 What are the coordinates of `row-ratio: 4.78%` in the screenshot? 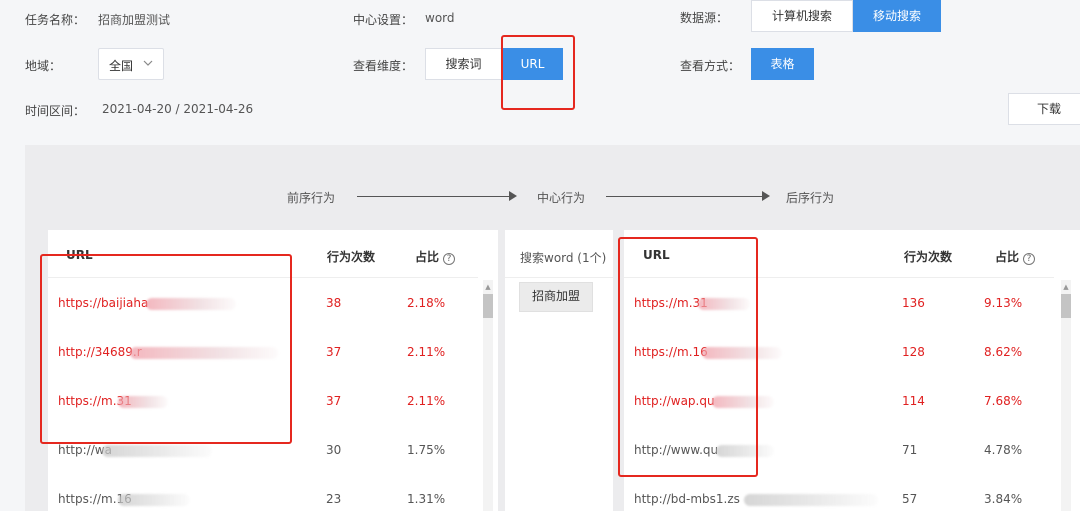 It's located at (1003, 450).